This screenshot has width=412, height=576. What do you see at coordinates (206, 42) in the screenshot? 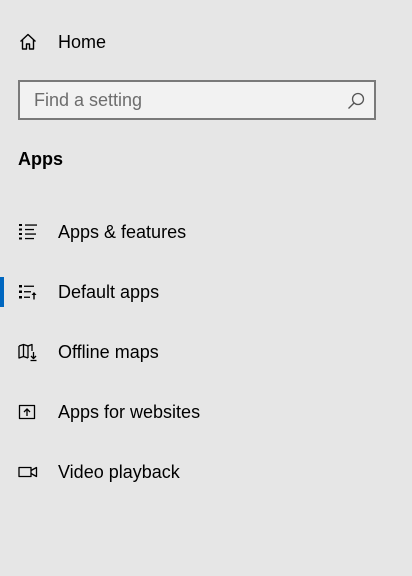
I see `home-nav-item: Home` at bounding box center [206, 42].